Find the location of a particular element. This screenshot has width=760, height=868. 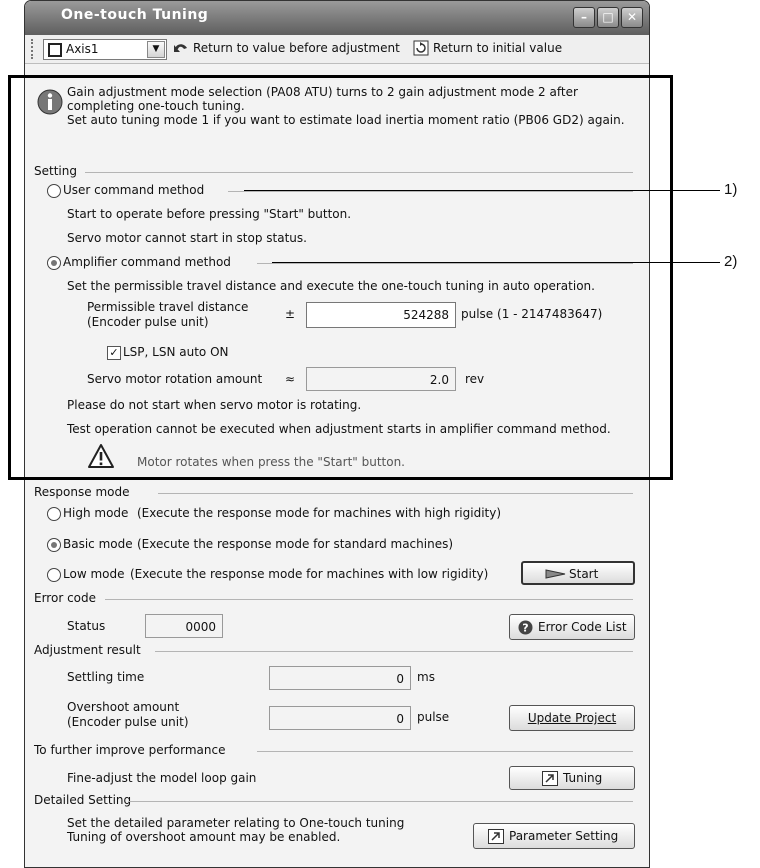

close-button: ✕ is located at coordinates (632, 17).